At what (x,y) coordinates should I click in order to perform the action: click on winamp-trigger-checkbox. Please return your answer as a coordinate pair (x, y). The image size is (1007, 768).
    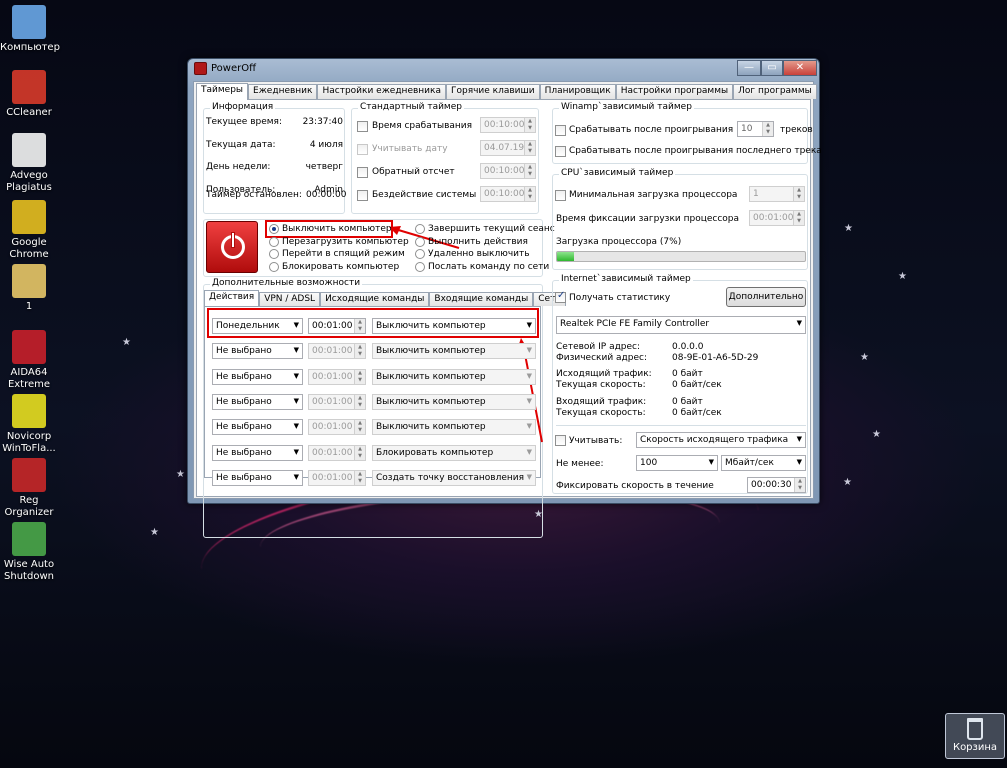
    Looking at the image, I should click on (560, 130).